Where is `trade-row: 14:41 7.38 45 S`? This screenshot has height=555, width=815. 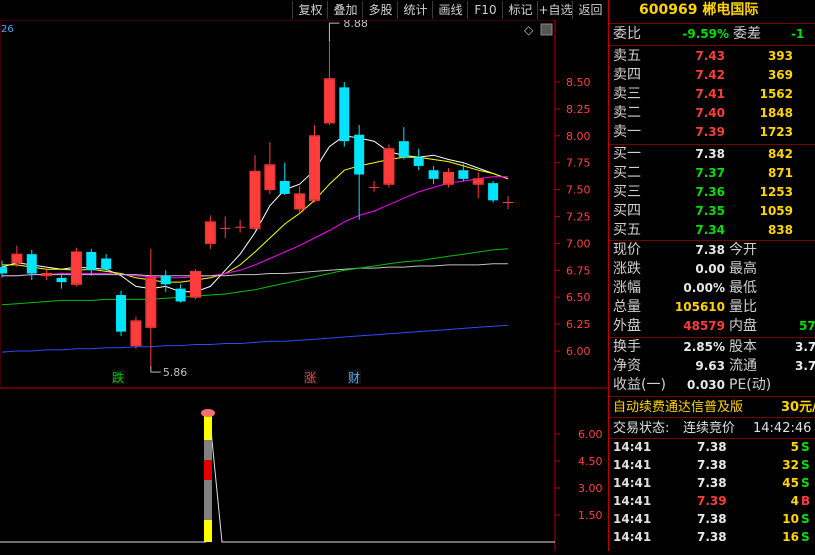 trade-row: 14:41 7.38 45 S is located at coordinates (712, 485).